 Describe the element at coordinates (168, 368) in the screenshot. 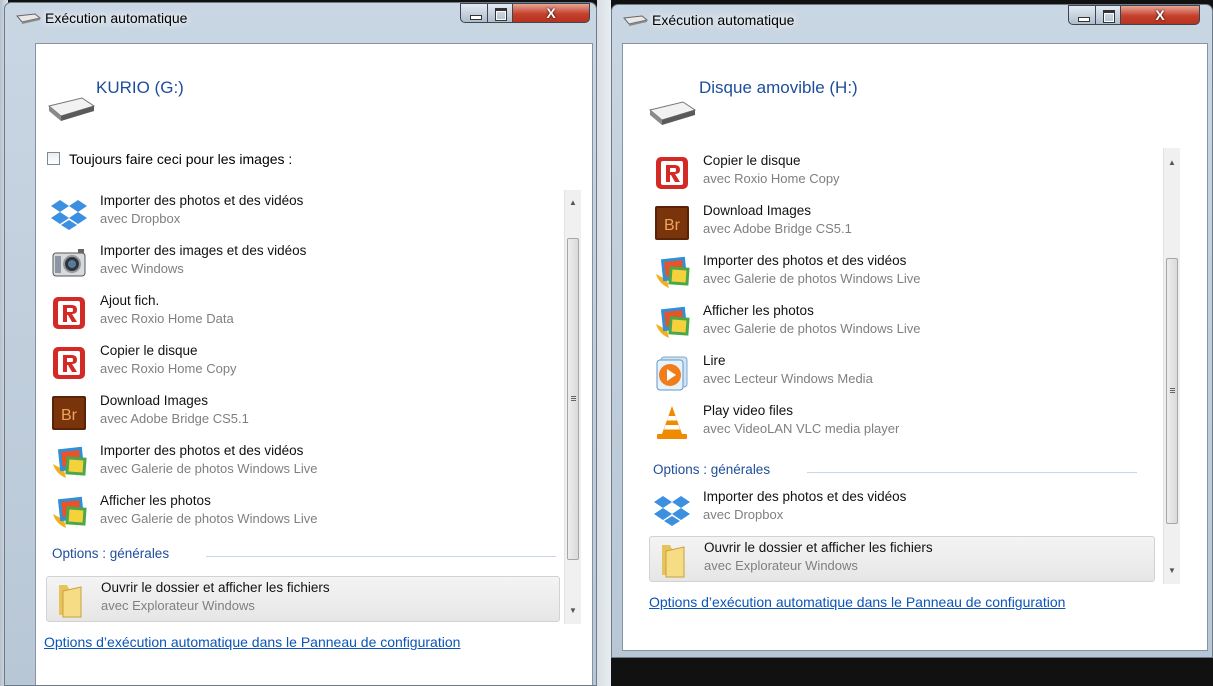

I see `item-subtitle: avec Roxio Home Copy` at that location.